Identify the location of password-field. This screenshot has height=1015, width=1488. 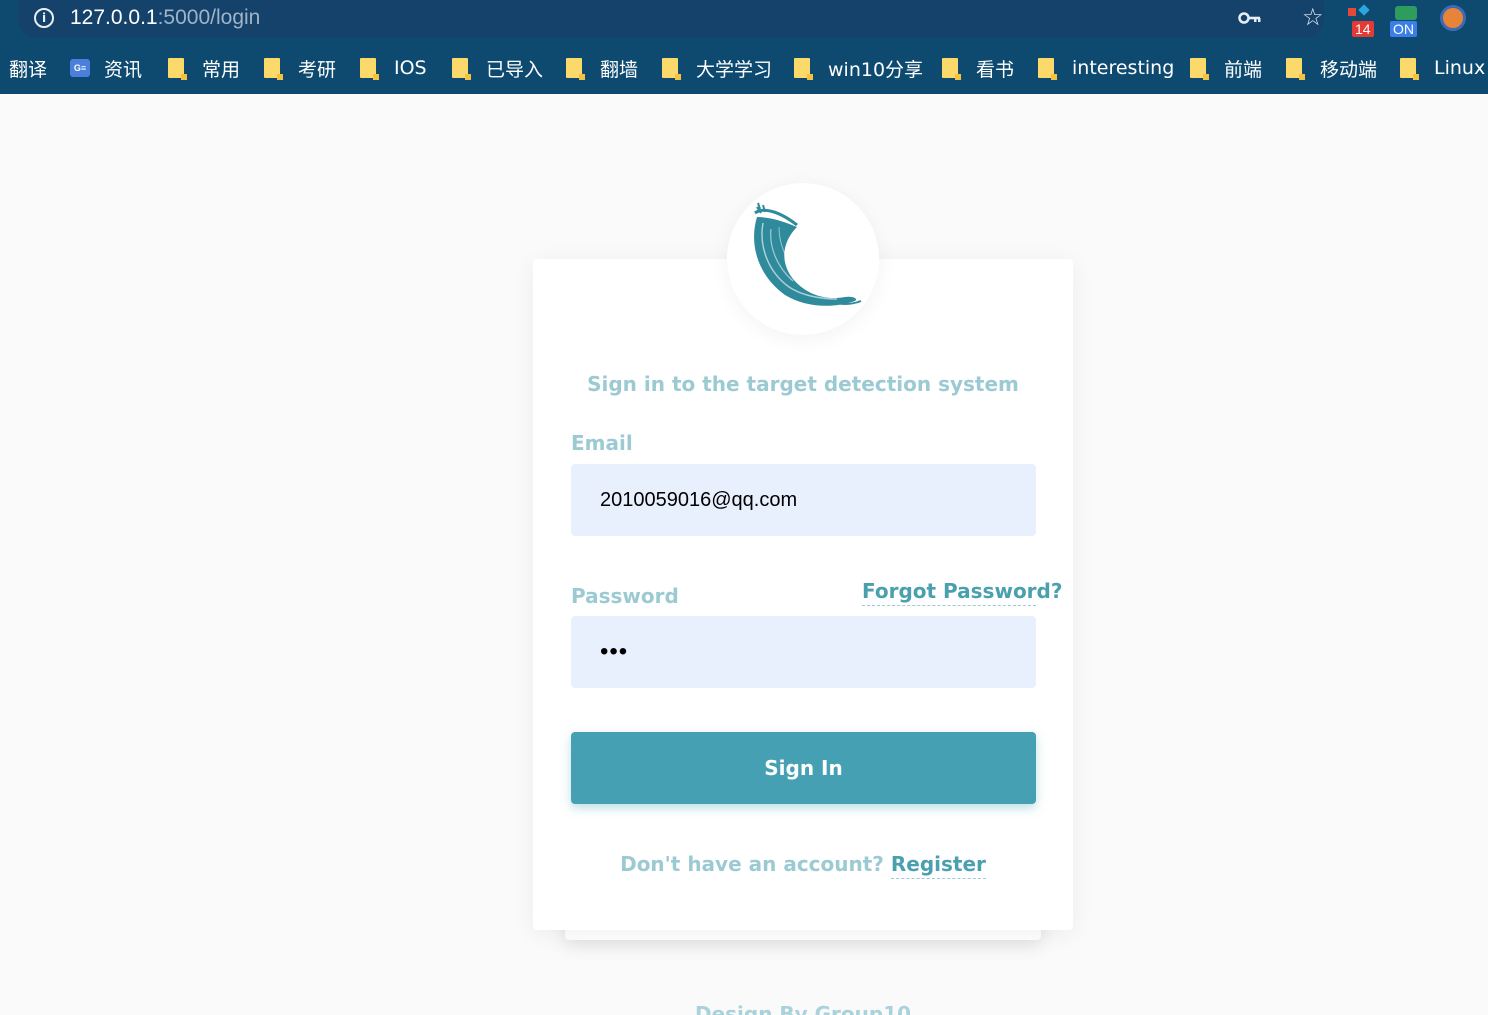
(803, 652).